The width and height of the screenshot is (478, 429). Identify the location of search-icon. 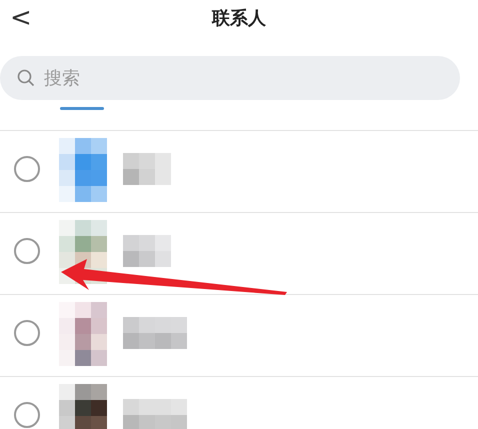
(26, 78).